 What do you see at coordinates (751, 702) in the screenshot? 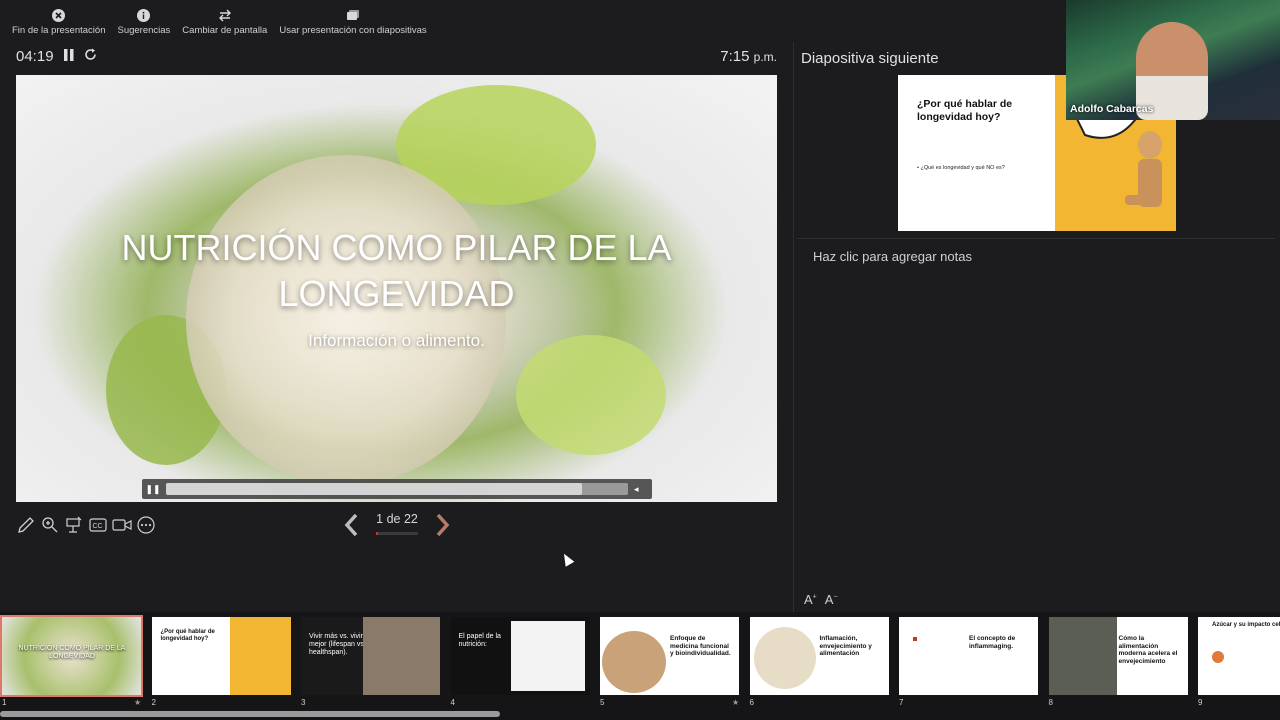
I see `thumbnail-number: 6` at bounding box center [751, 702].